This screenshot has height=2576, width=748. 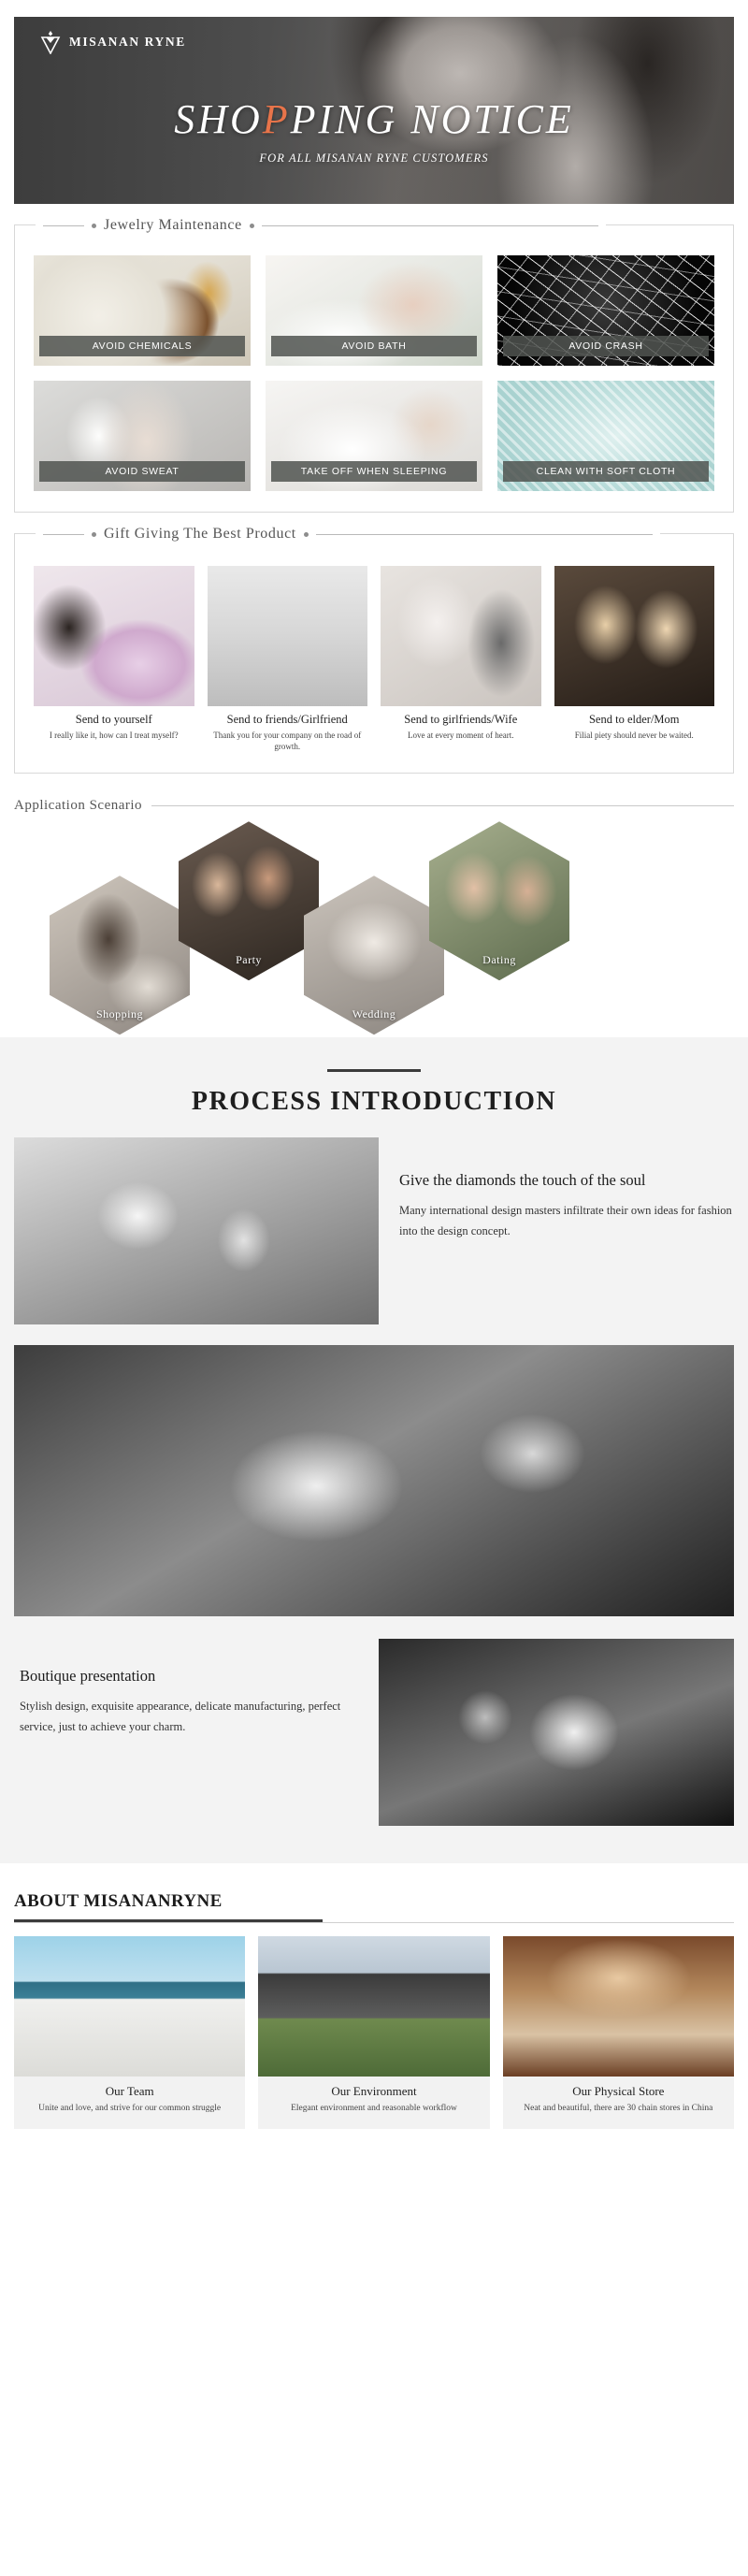 What do you see at coordinates (130, 2006) in the screenshot?
I see `team-group-photo` at bounding box center [130, 2006].